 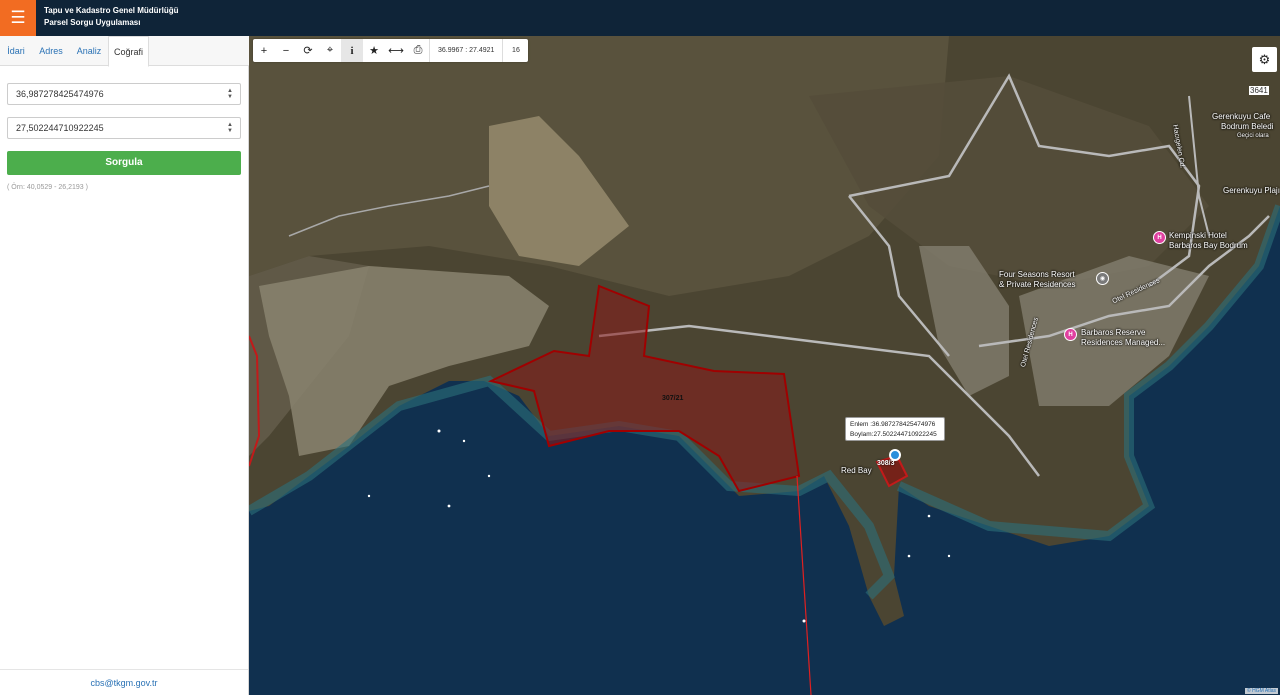 What do you see at coordinates (92, 22) in the screenshot?
I see `app-title-line2: Parsel Sorgu Uygulaması` at bounding box center [92, 22].